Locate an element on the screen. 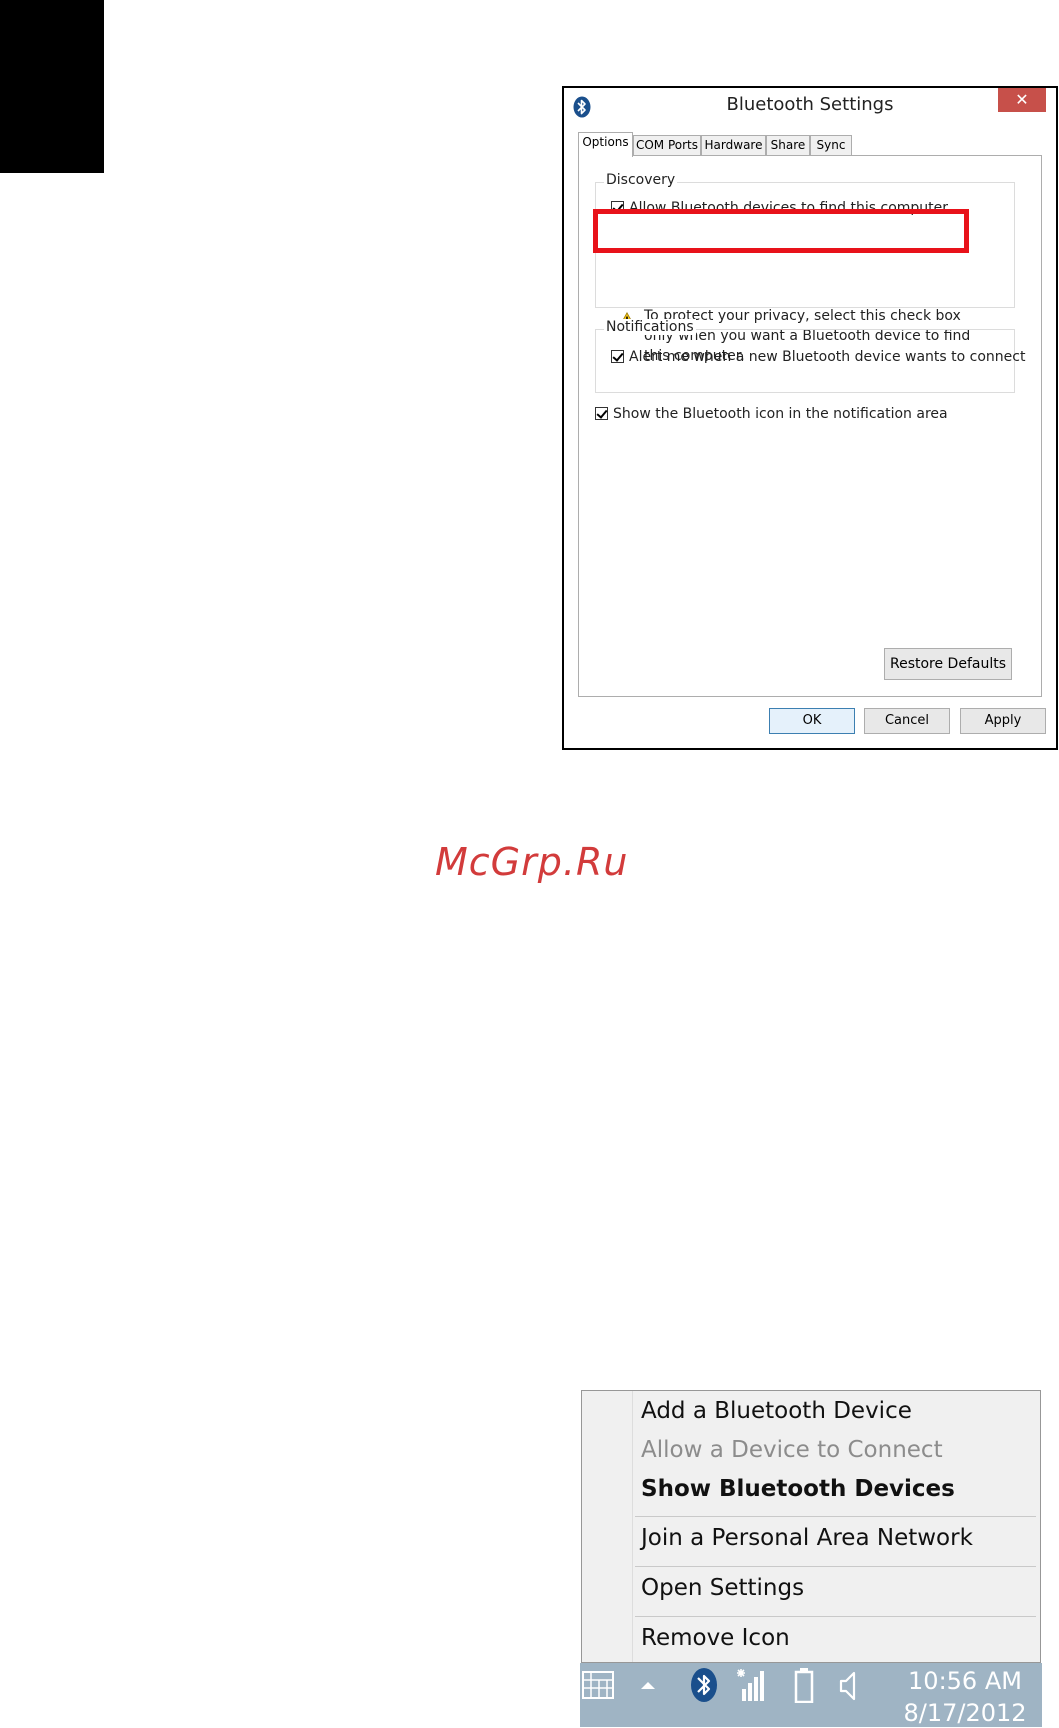  tab-options: Options is located at coordinates (605, 144).